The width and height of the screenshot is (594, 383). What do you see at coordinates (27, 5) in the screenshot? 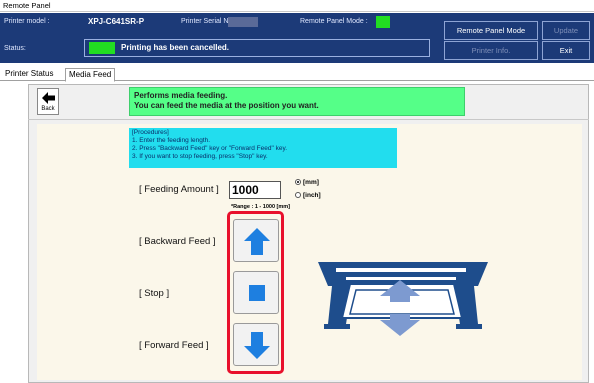
I see `window-title: Remote Panel` at bounding box center [27, 5].